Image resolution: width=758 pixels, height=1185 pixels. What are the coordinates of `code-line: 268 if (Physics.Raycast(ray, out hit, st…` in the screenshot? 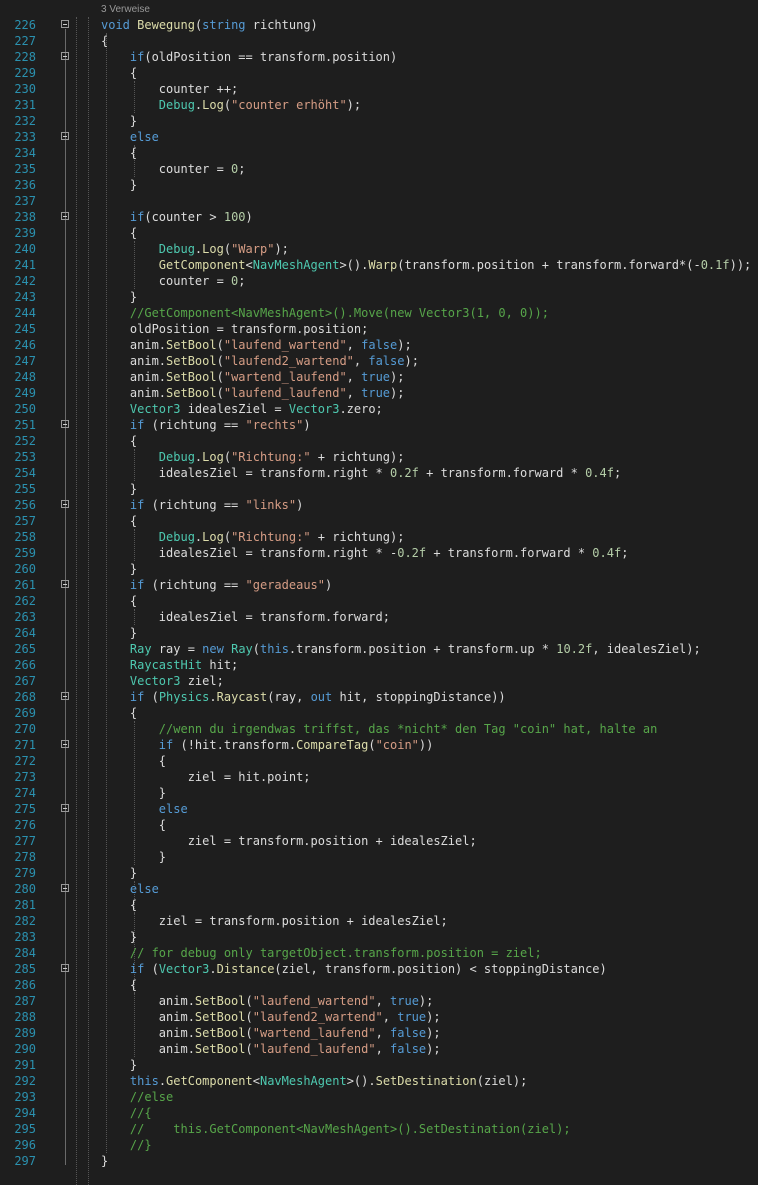 It's located at (379, 697).